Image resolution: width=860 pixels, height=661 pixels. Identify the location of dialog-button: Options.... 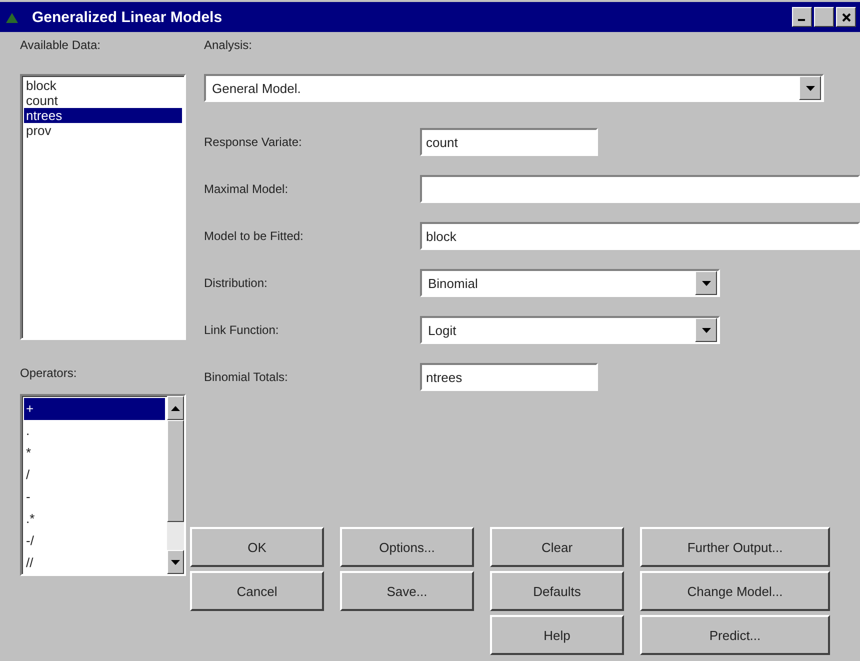
(407, 547).